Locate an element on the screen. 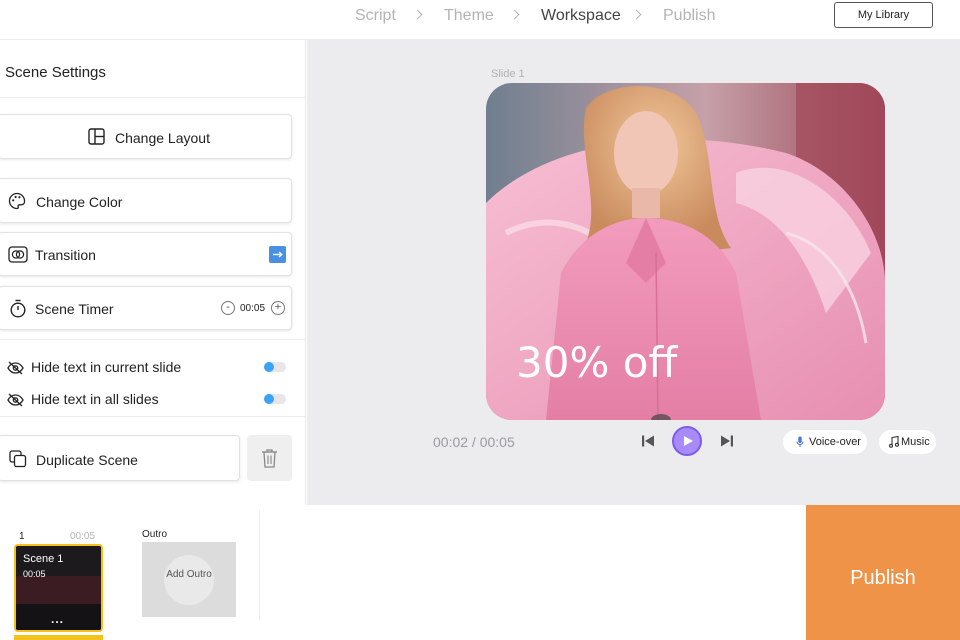 This screenshot has width=960, height=640. music-button: Music is located at coordinates (907, 442).